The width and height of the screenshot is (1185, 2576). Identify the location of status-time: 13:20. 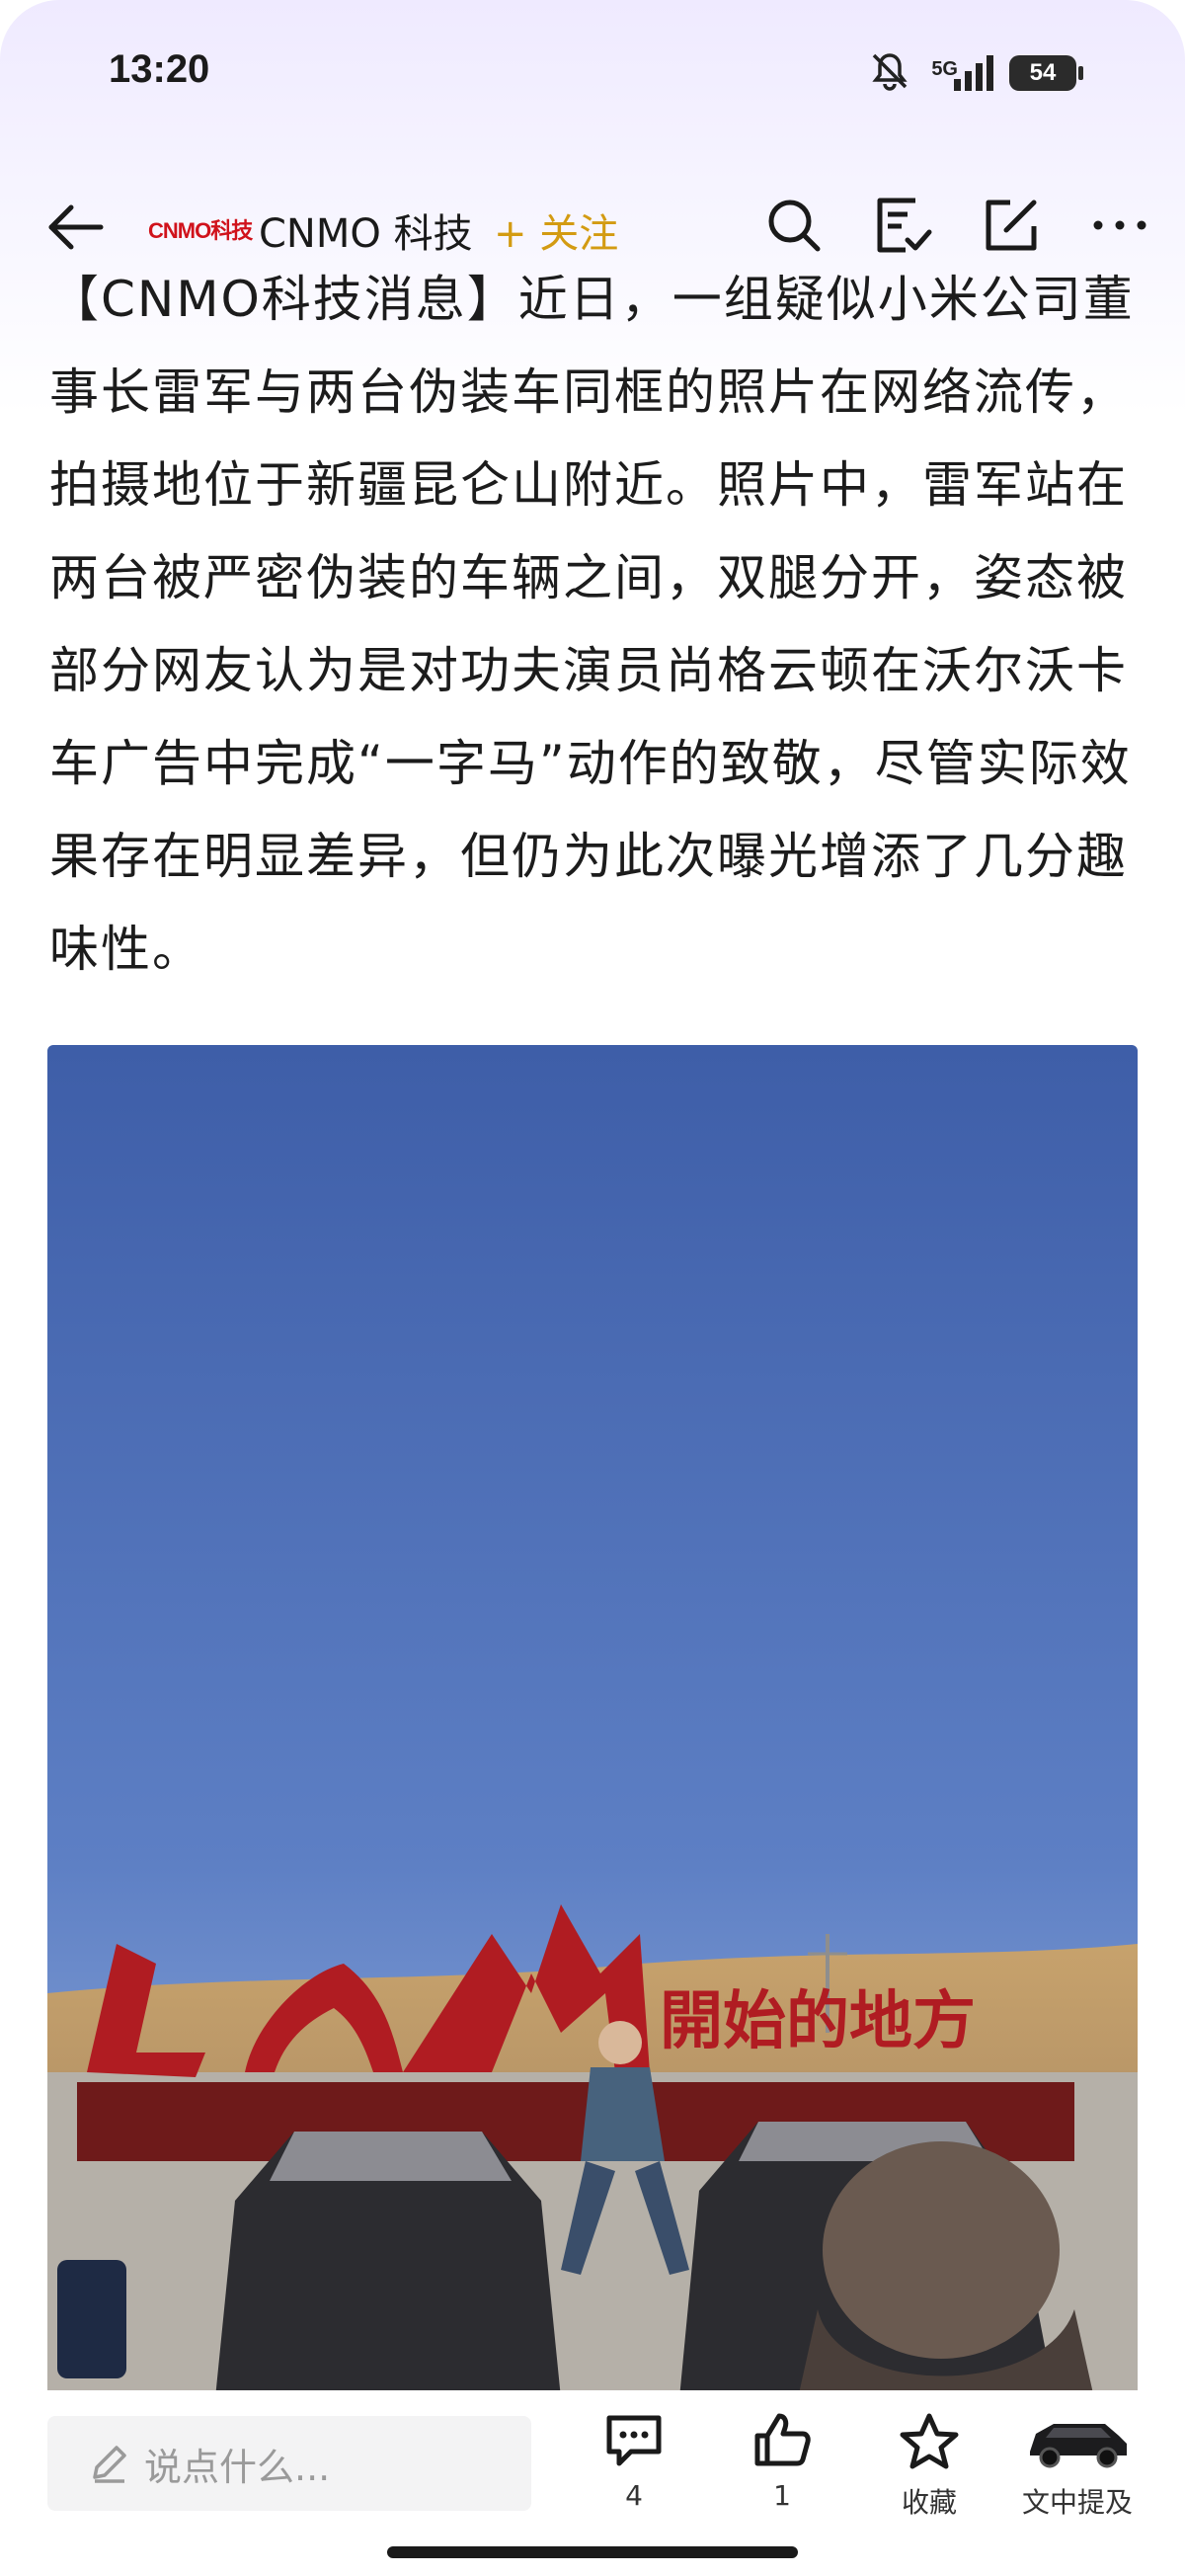
(160, 69).